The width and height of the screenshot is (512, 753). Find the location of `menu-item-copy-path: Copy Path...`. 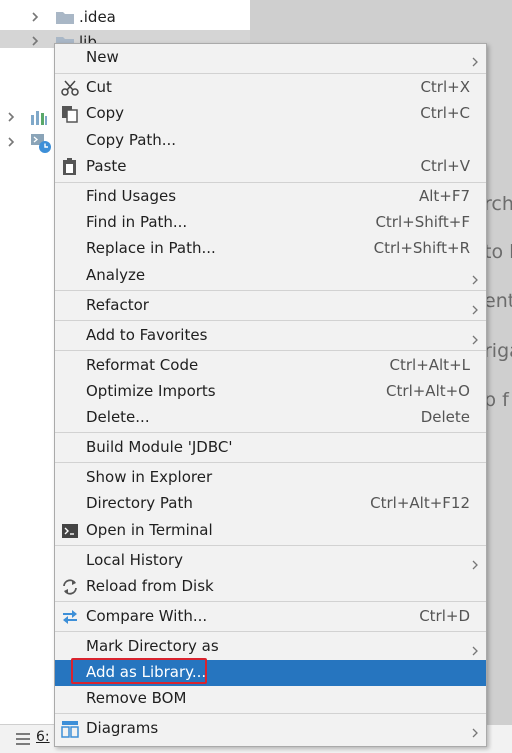

menu-item-copy-path: Copy Path... is located at coordinates (270, 141).